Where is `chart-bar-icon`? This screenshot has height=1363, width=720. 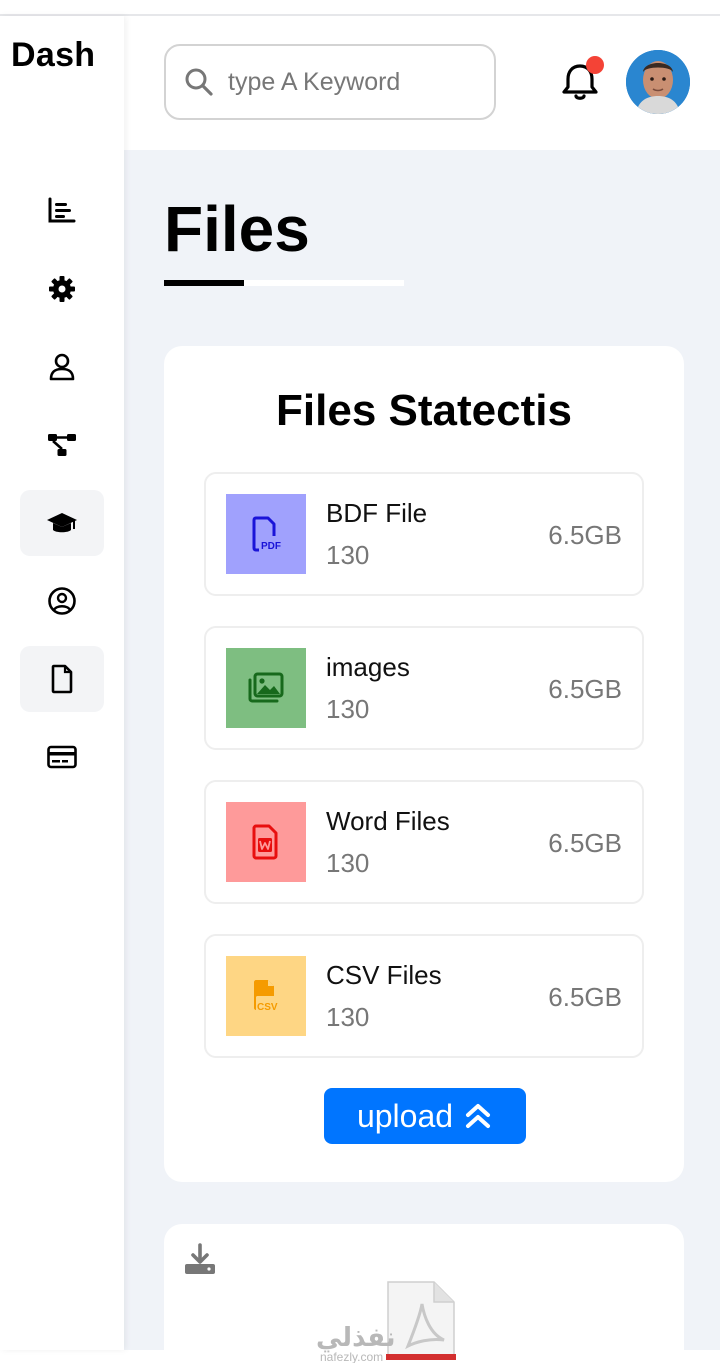
chart-bar-icon is located at coordinates (62, 210).